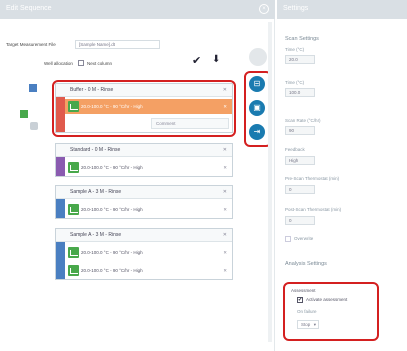  What do you see at coordinates (300, 92) in the screenshot?
I see `end-temp-field: 100.0` at bounding box center [300, 92].